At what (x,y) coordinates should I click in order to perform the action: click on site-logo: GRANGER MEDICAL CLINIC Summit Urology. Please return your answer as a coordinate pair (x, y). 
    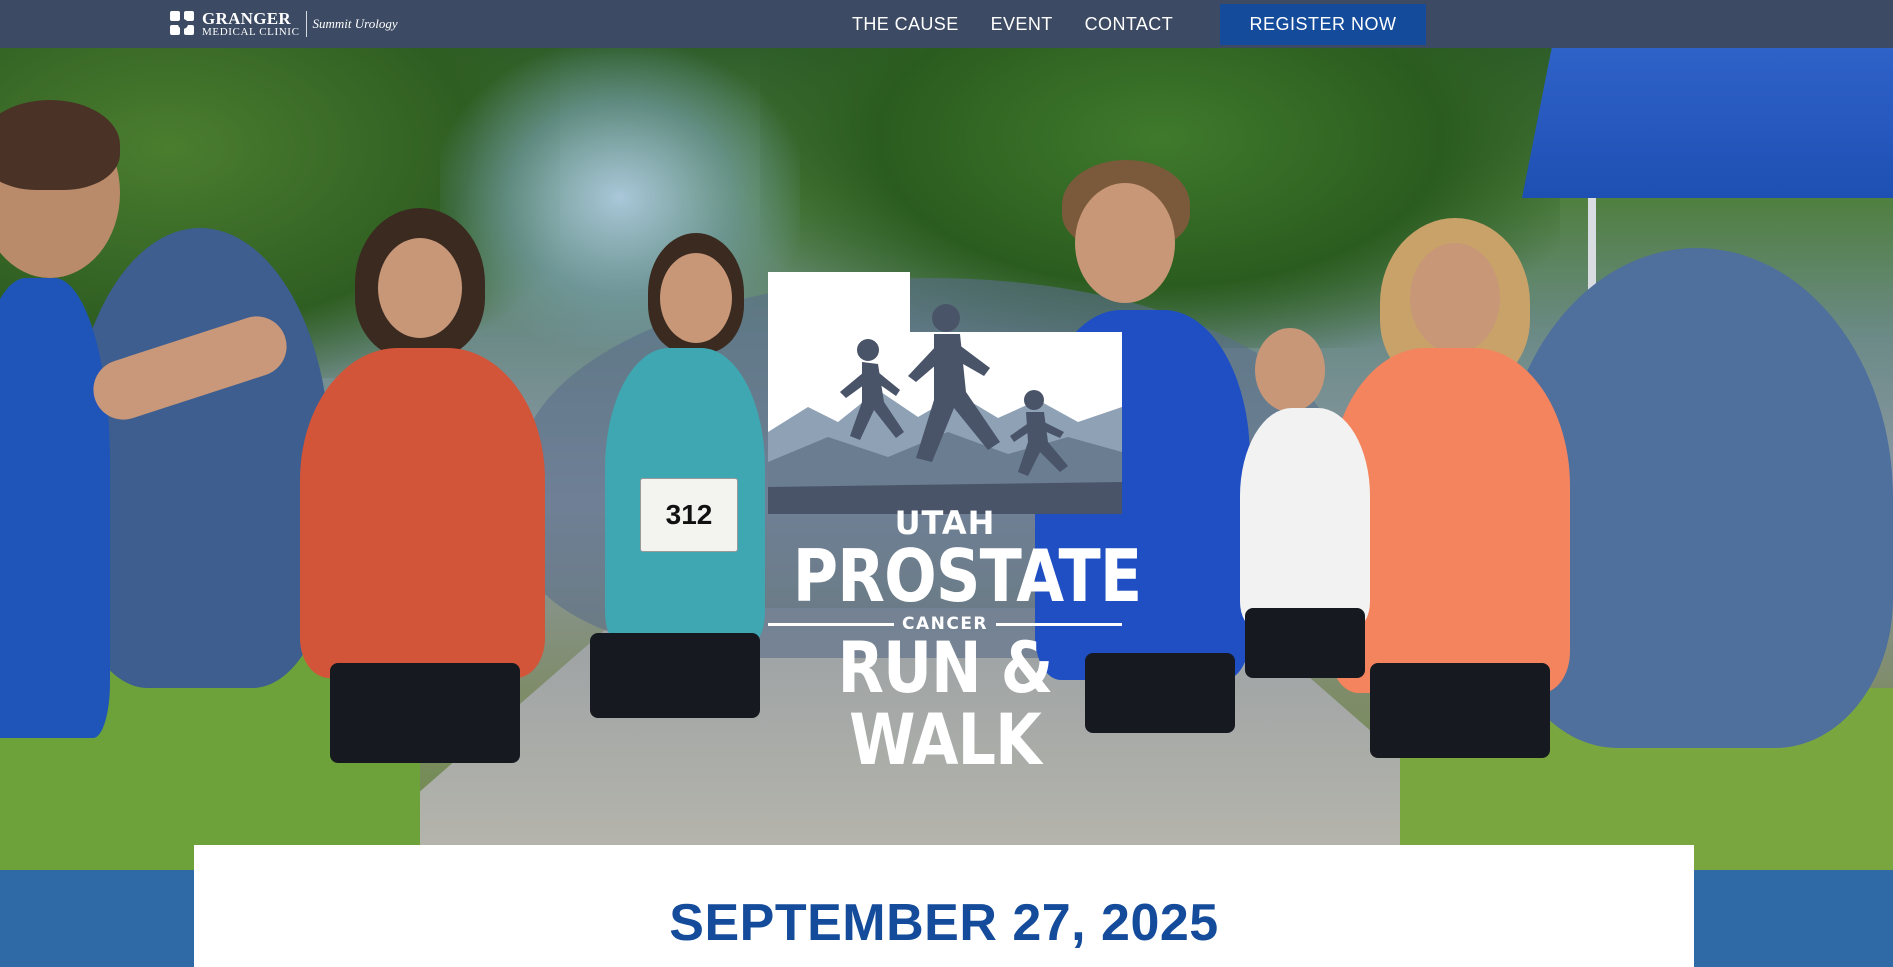
    Looking at the image, I should click on (284, 24).